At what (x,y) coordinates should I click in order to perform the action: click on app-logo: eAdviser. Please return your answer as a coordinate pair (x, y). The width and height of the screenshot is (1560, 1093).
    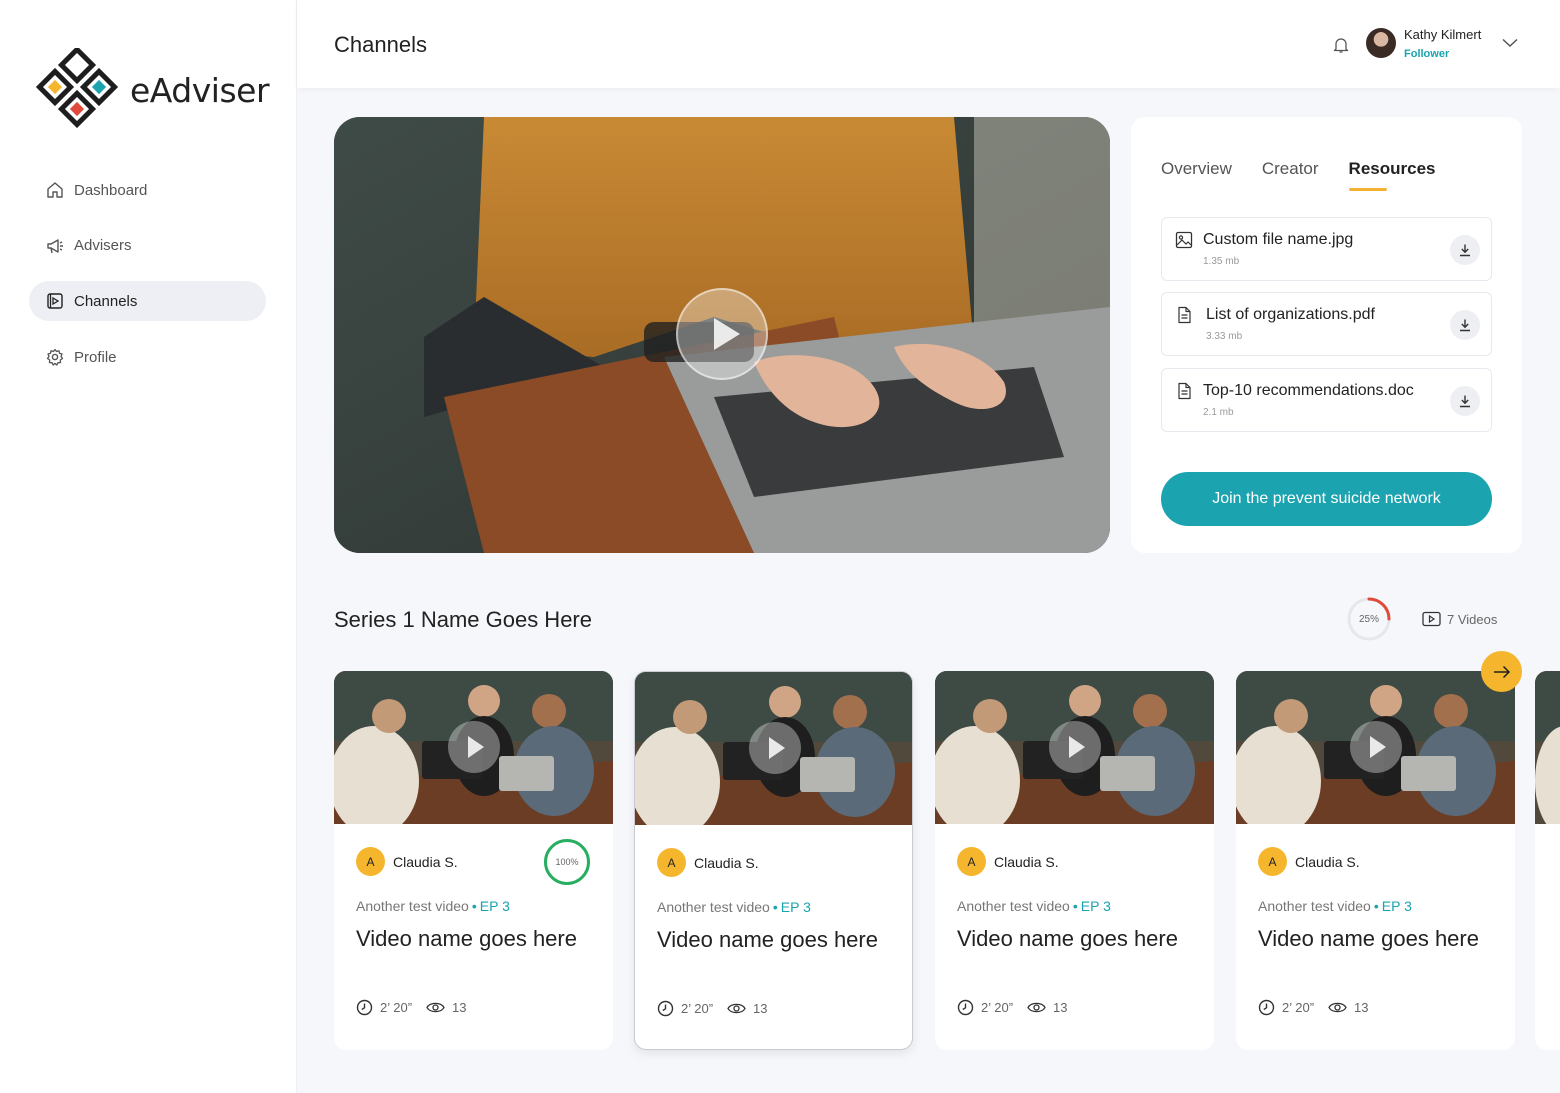
    Looking at the image, I should click on (153, 90).